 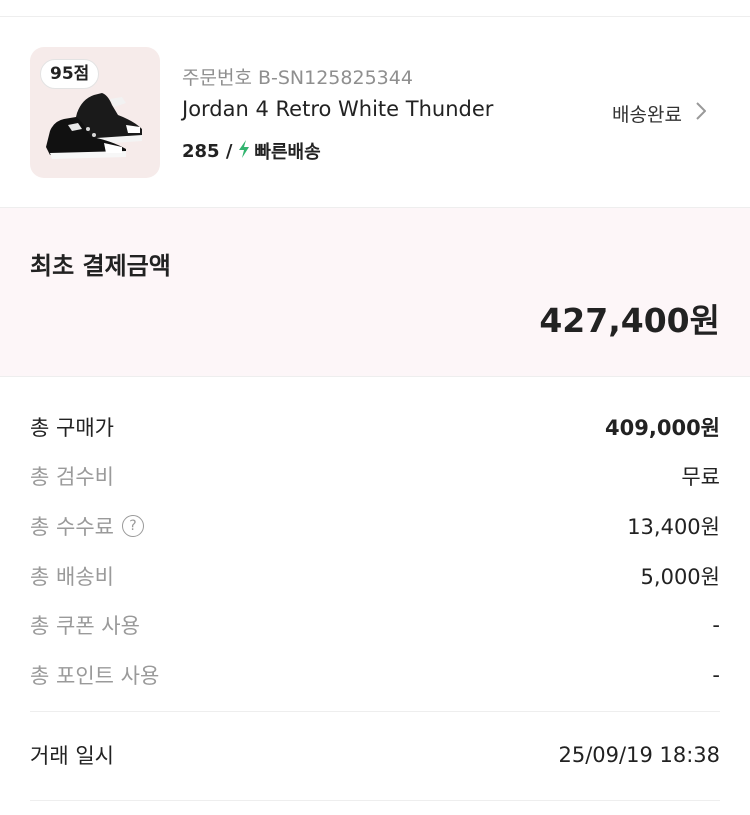 What do you see at coordinates (629, 320) in the screenshot?
I see `total-payment-amount: 427,400원` at bounding box center [629, 320].